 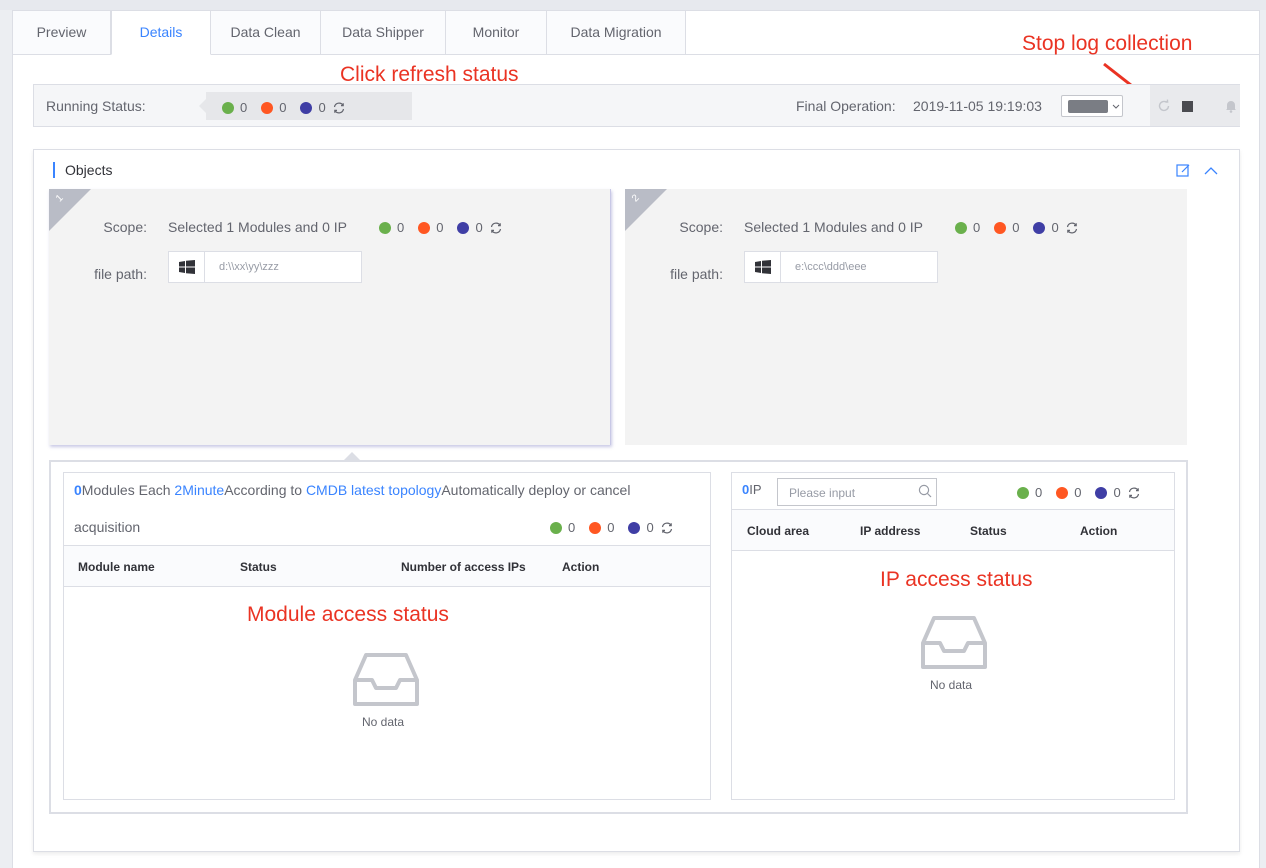 I want to click on col-status: Status, so click(x=258, y=567).